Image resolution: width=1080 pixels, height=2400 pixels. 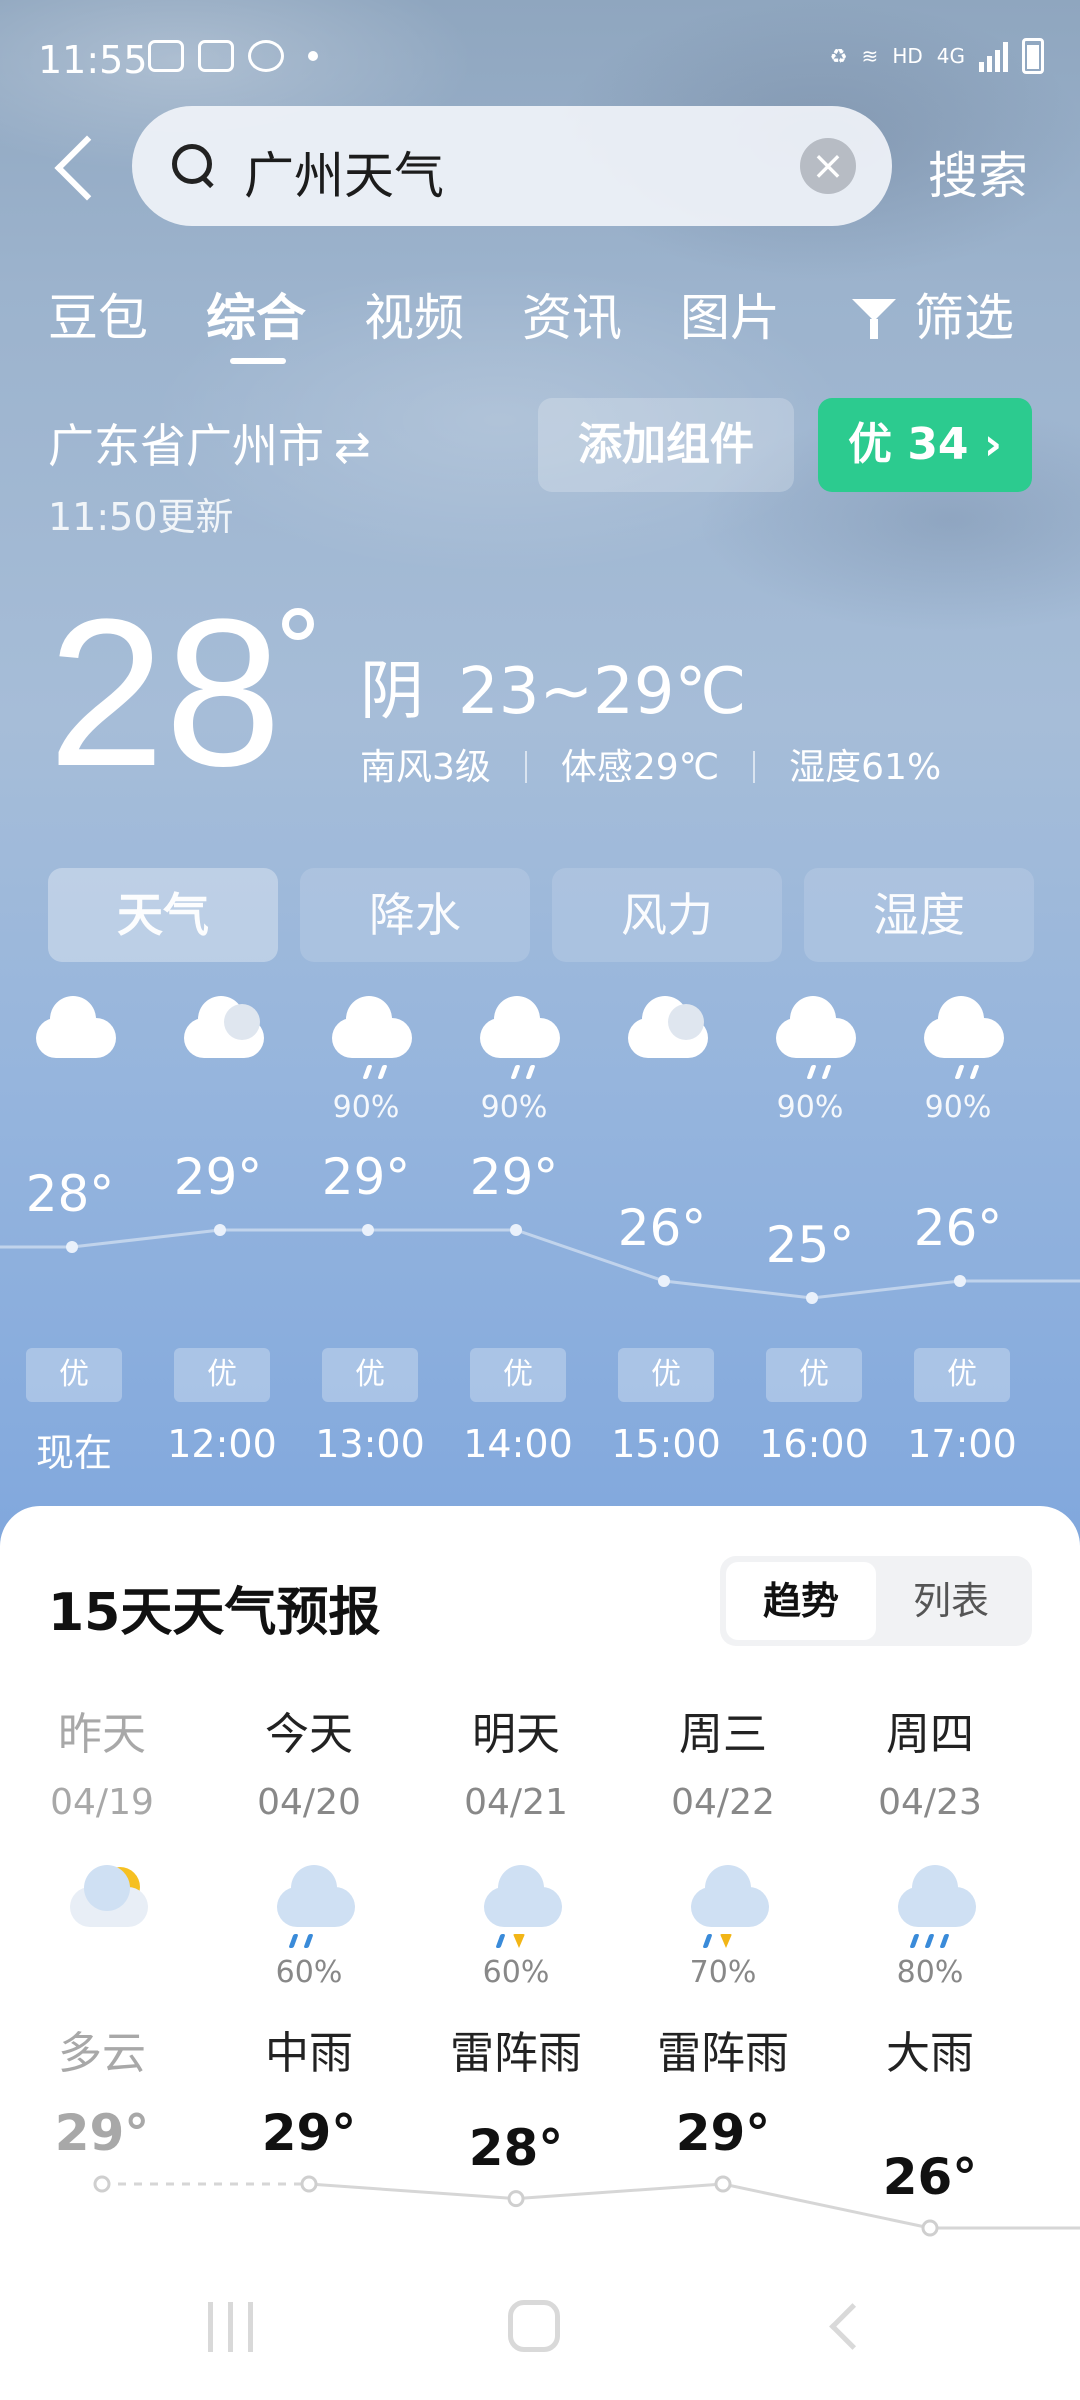 What do you see at coordinates (838, 56) in the screenshot?
I see `recycle-icon: ♻` at bounding box center [838, 56].